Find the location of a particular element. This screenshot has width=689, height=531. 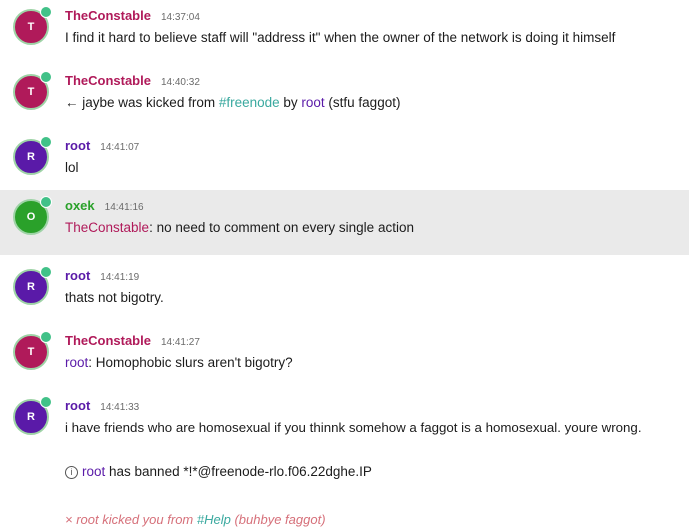

message-nick: oxek 14:41:16 is located at coordinates (104, 205).